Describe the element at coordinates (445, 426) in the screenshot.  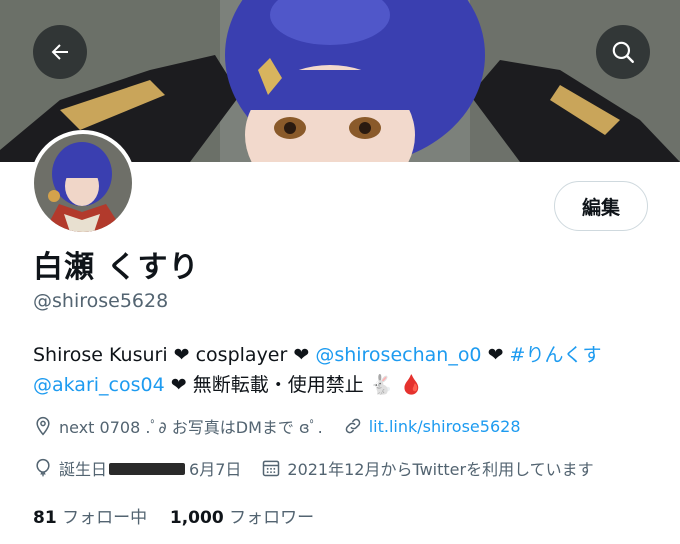
I see `website-link: lit.link/shirose5628` at that location.